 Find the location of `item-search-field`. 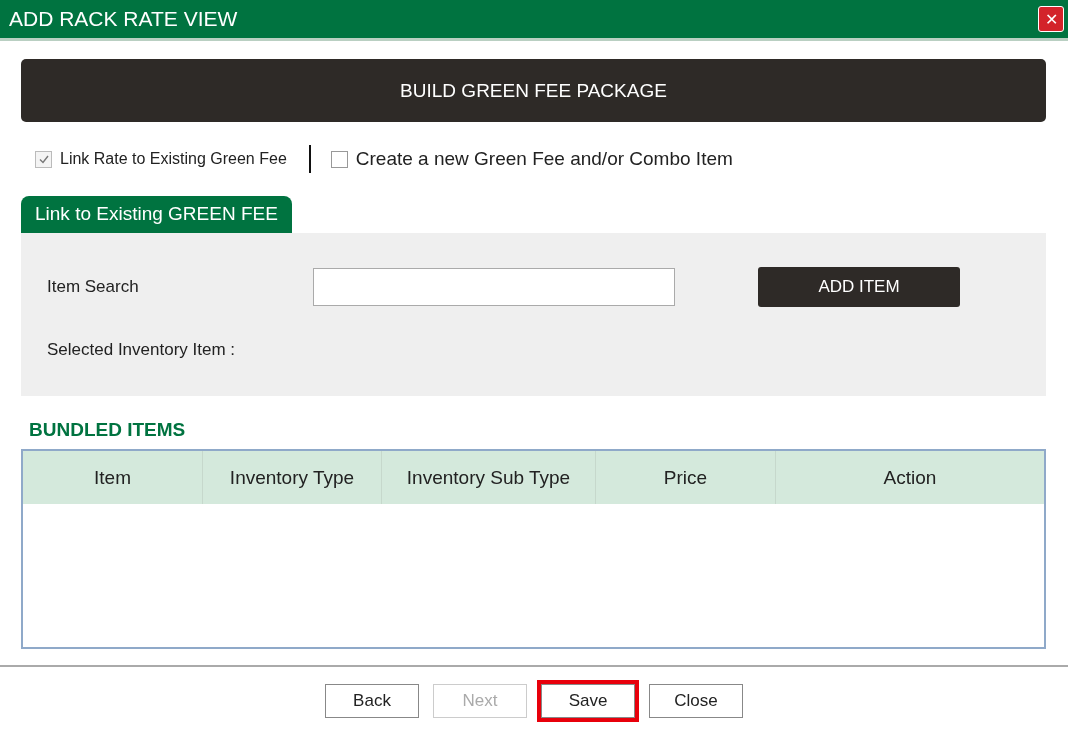

item-search-field is located at coordinates (494, 286).